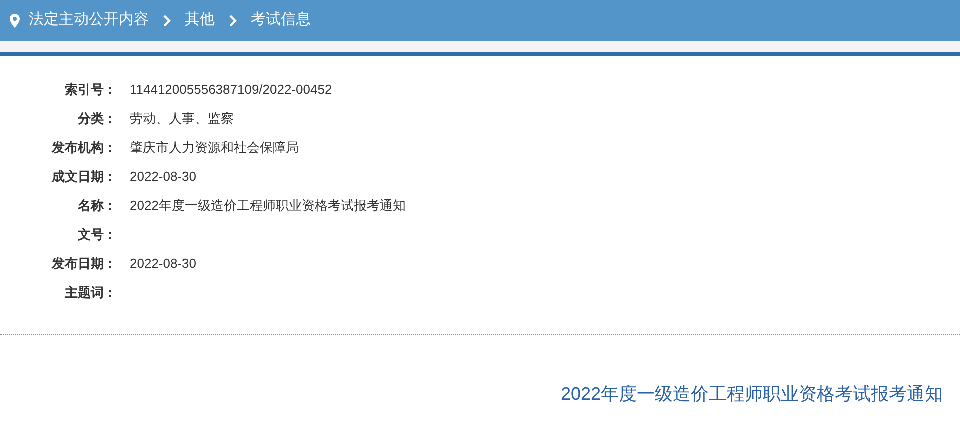 The height and width of the screenshot is (421, 960). I want to click on field-label: 发布日期：, so click(83, 264).